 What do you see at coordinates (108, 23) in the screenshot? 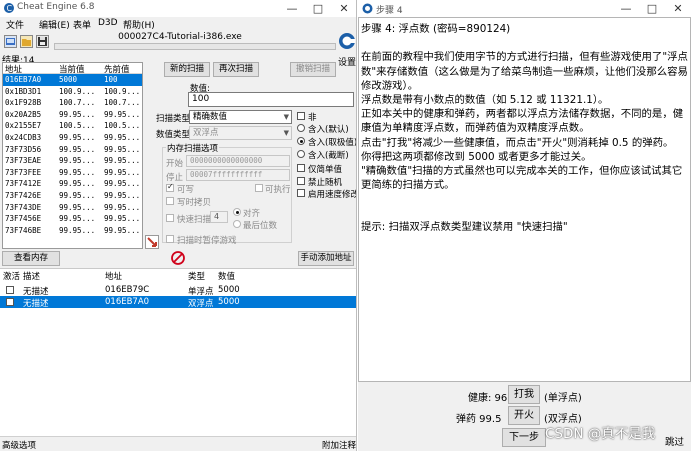
I see `menu-d3d: D3D` at bounding box center [108, 23].